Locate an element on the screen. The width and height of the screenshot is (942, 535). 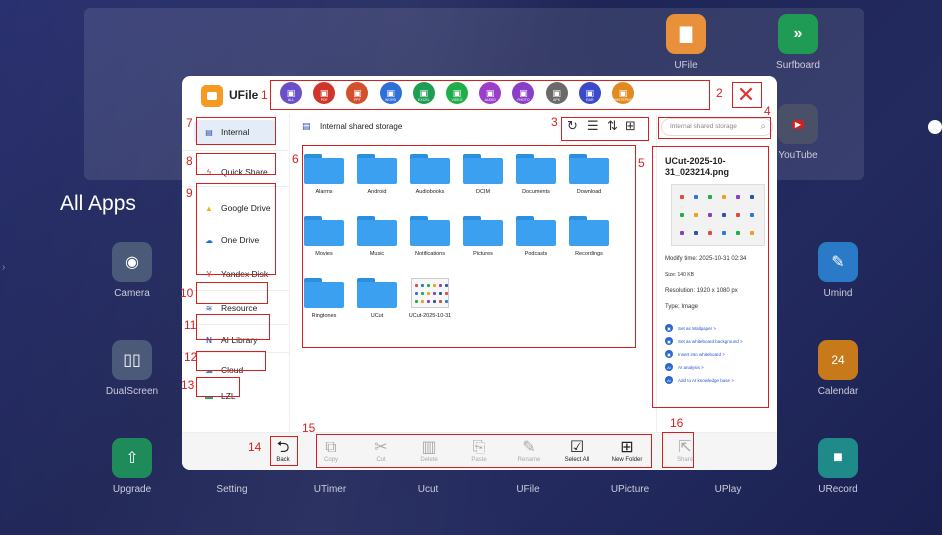
app-label: UTimer is located at coordinates (330, 489).